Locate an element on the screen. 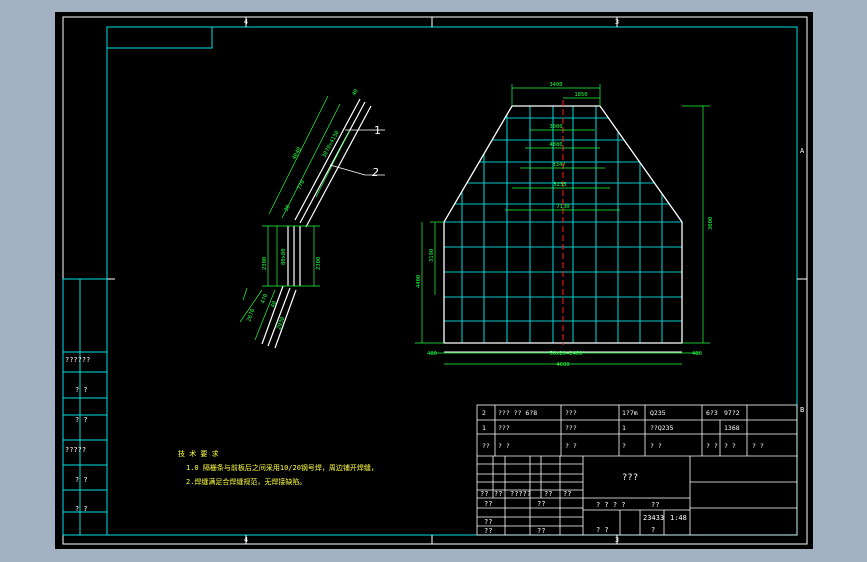 The width and height of the screenshot is (867, 562). tb-left-4: ?? is located at coordinates (548, 494).